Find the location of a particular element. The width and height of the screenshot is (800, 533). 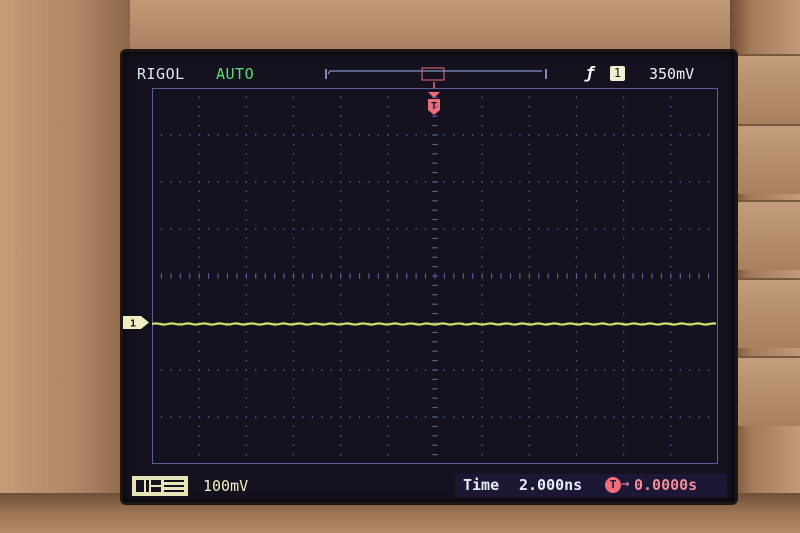

status-bar: RIGOL AUTO ƒ 1 350mV is located at coordinates (429, 69).